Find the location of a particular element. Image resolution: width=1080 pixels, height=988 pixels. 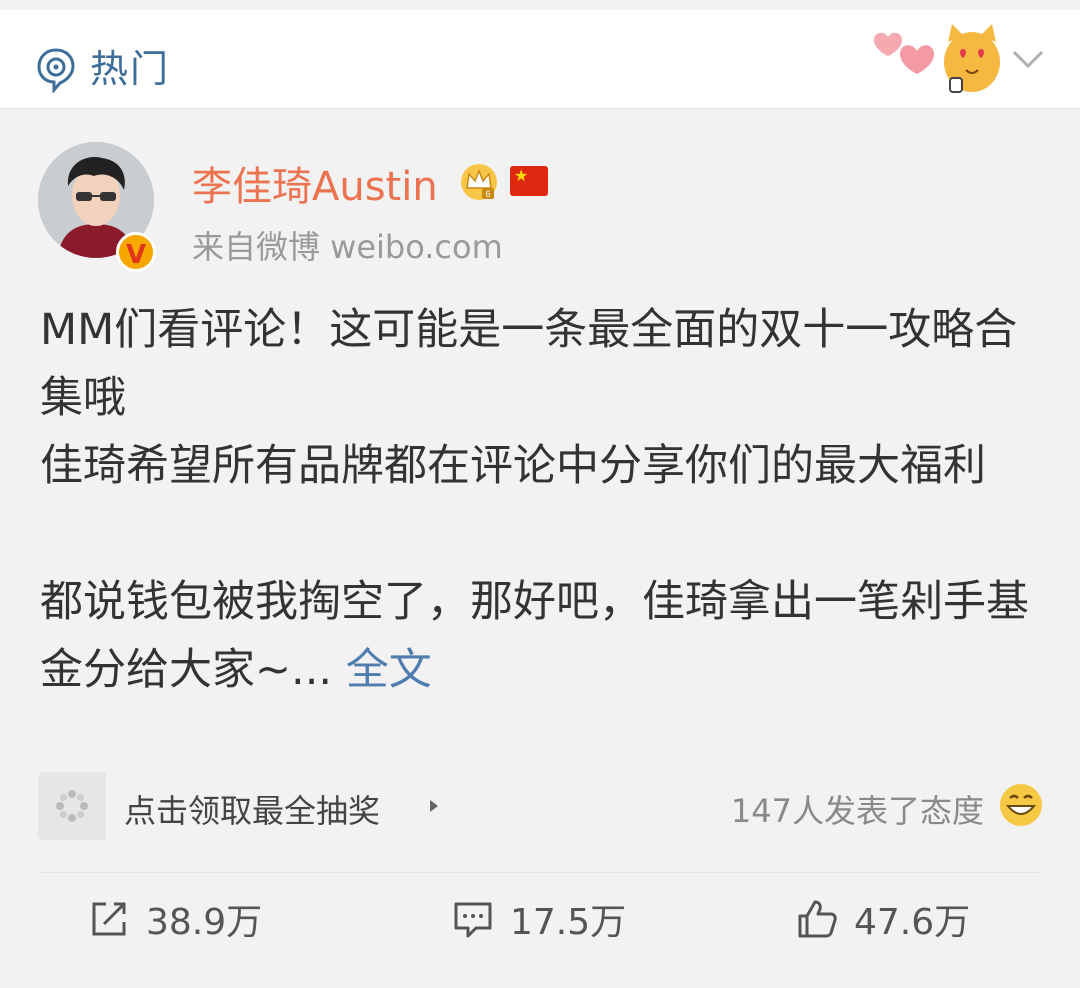

smile-emoji-icon is located at coordinates (1021, 805).